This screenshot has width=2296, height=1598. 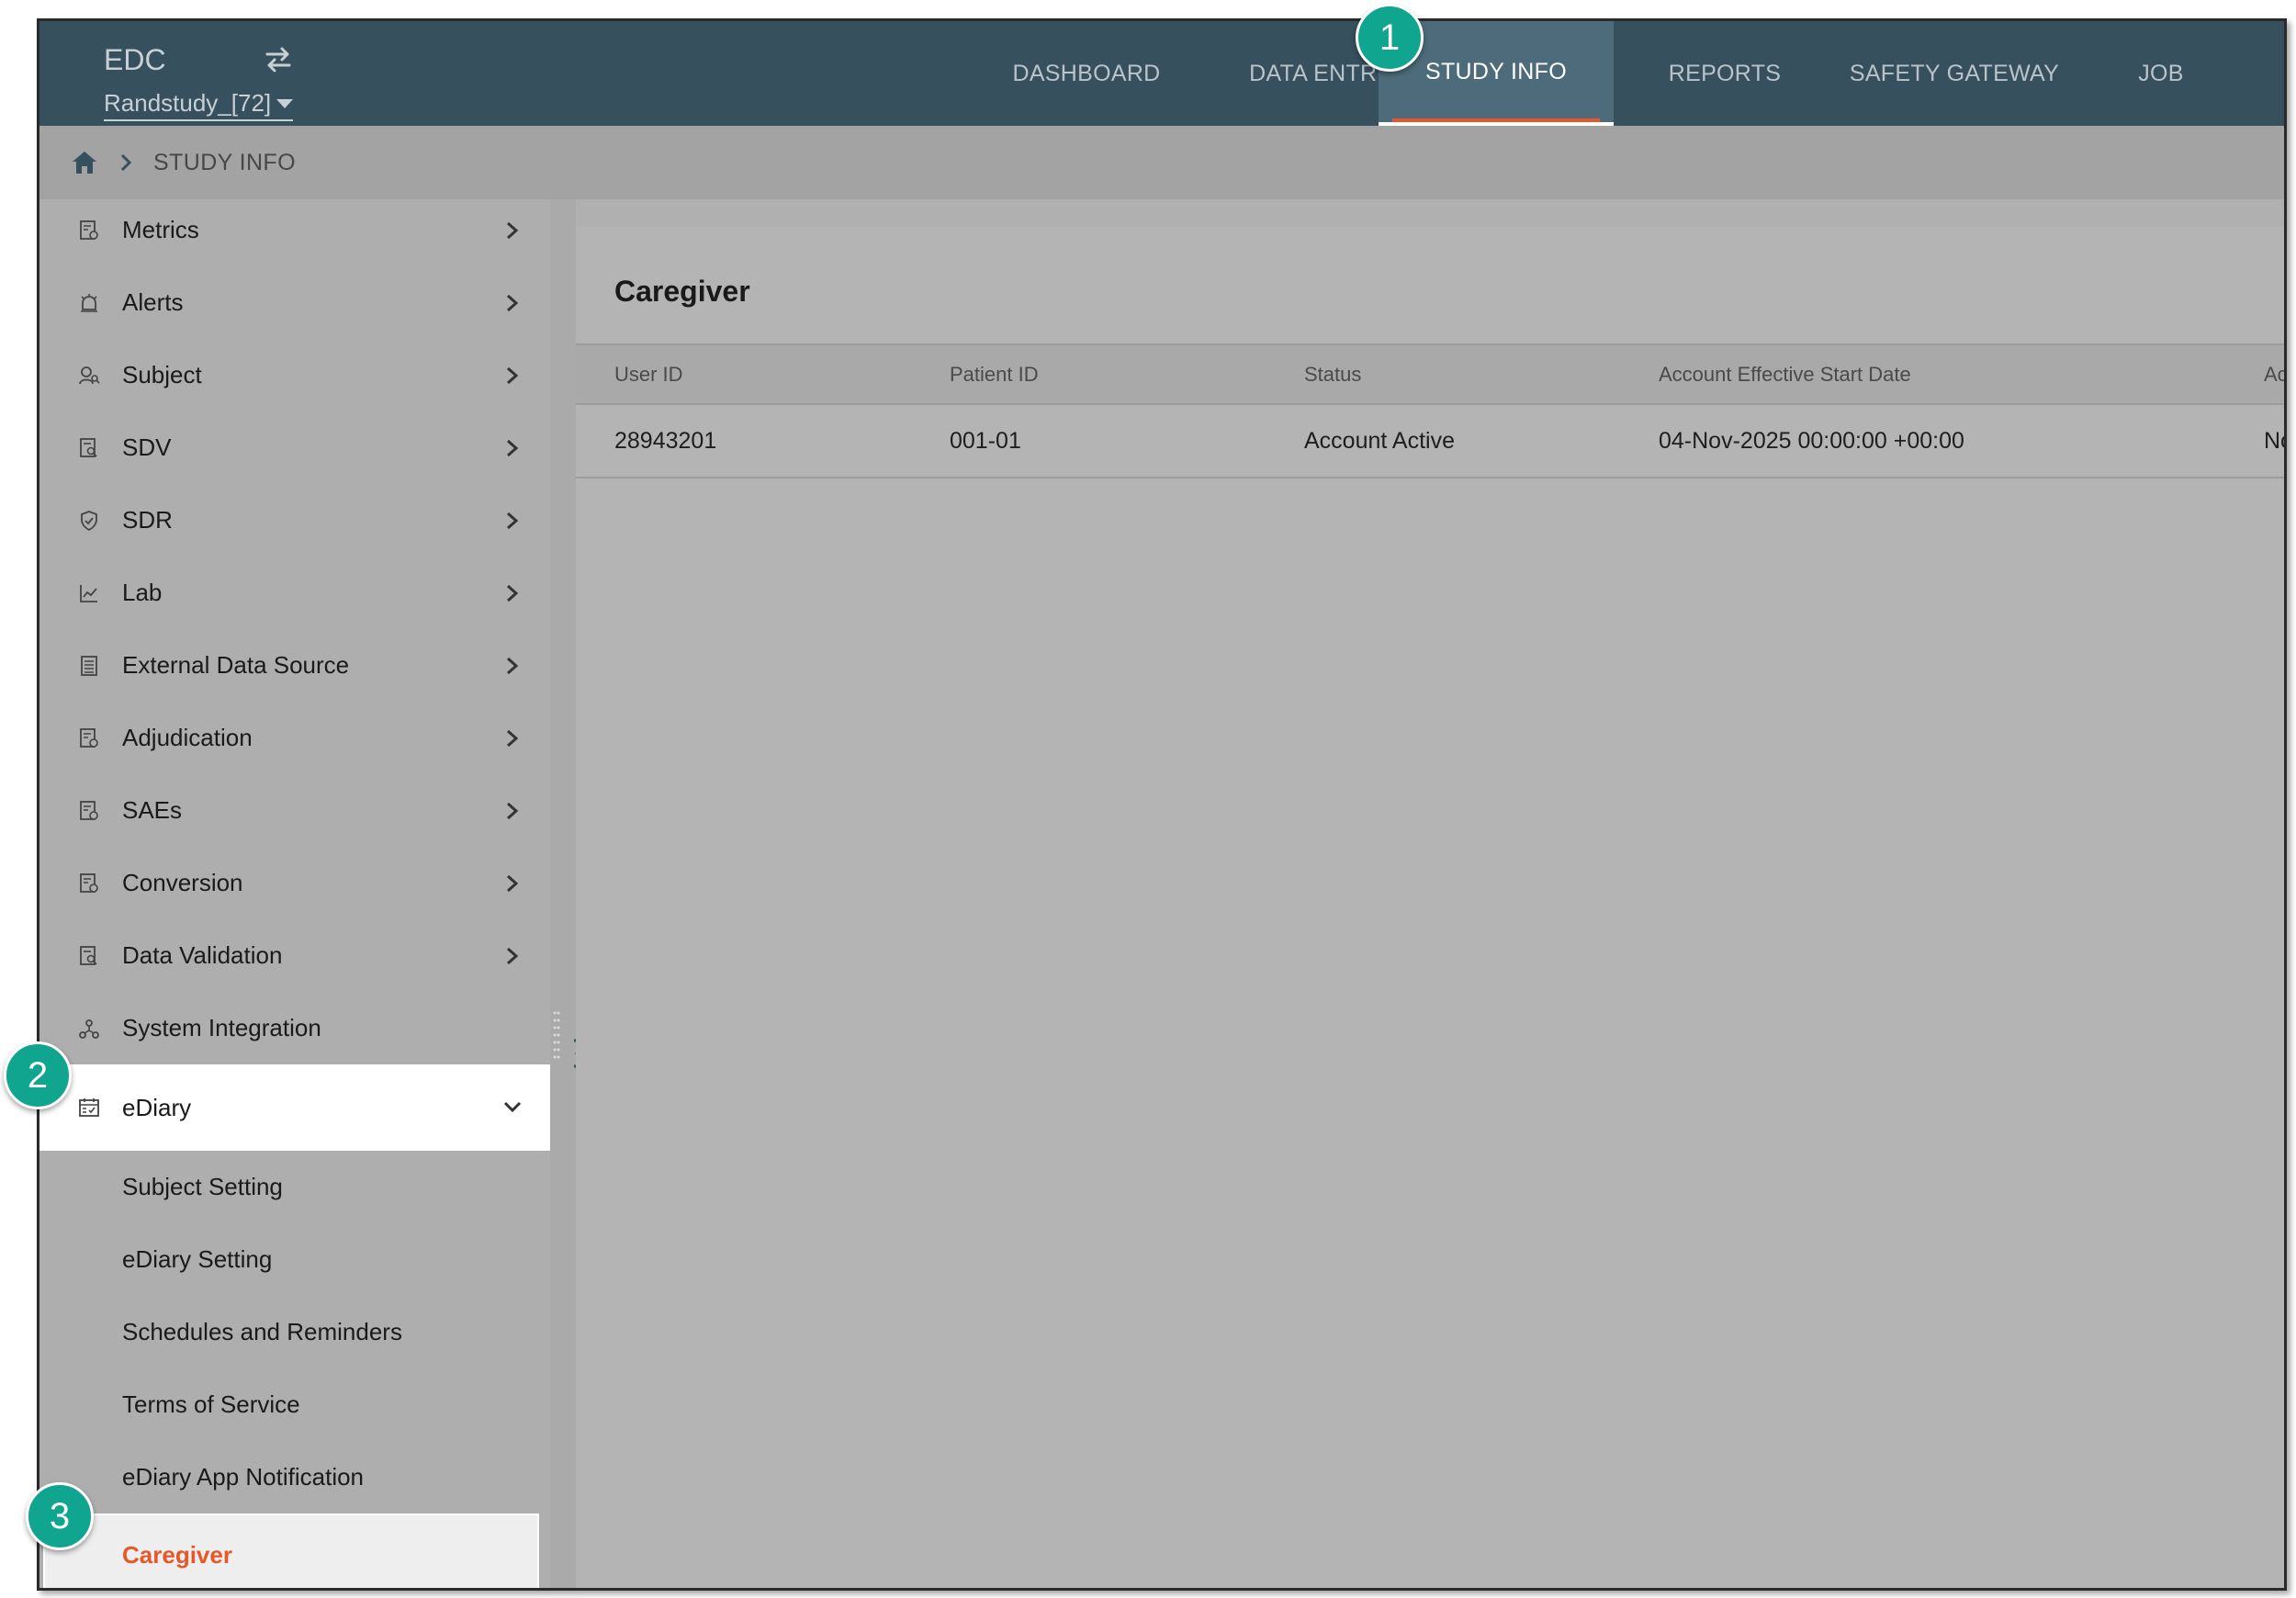 What do you see at coordinates (294, 521) in the screenshot?
I see `sidebar-item-sdr: SDR` at bounding box center [294, 521].